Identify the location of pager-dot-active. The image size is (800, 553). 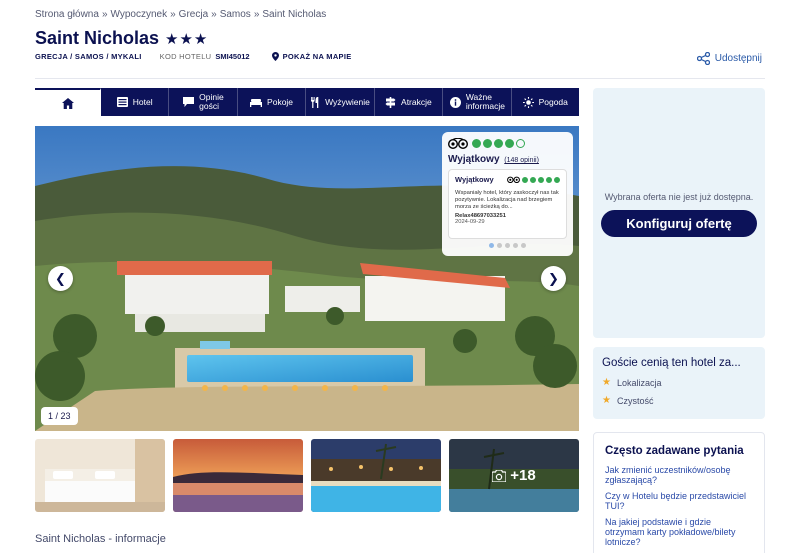
(491, 245).